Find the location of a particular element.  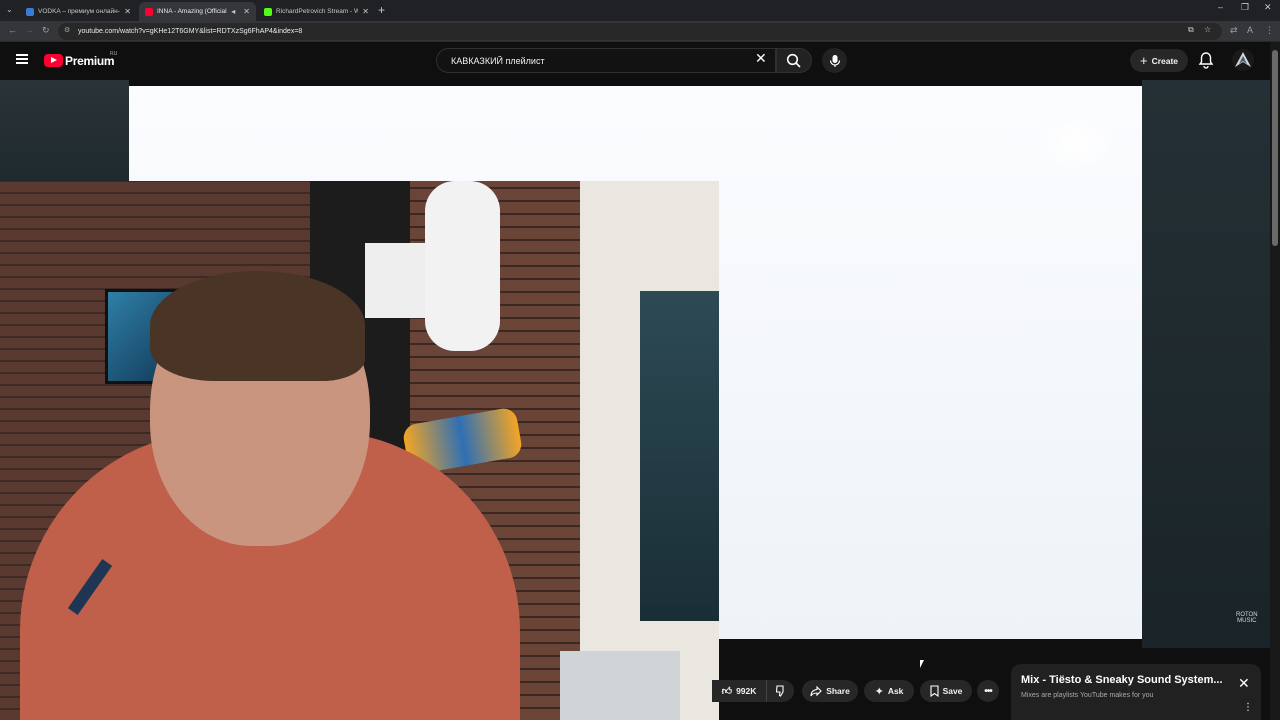

dislike-button is located at coordinates (780, 691).